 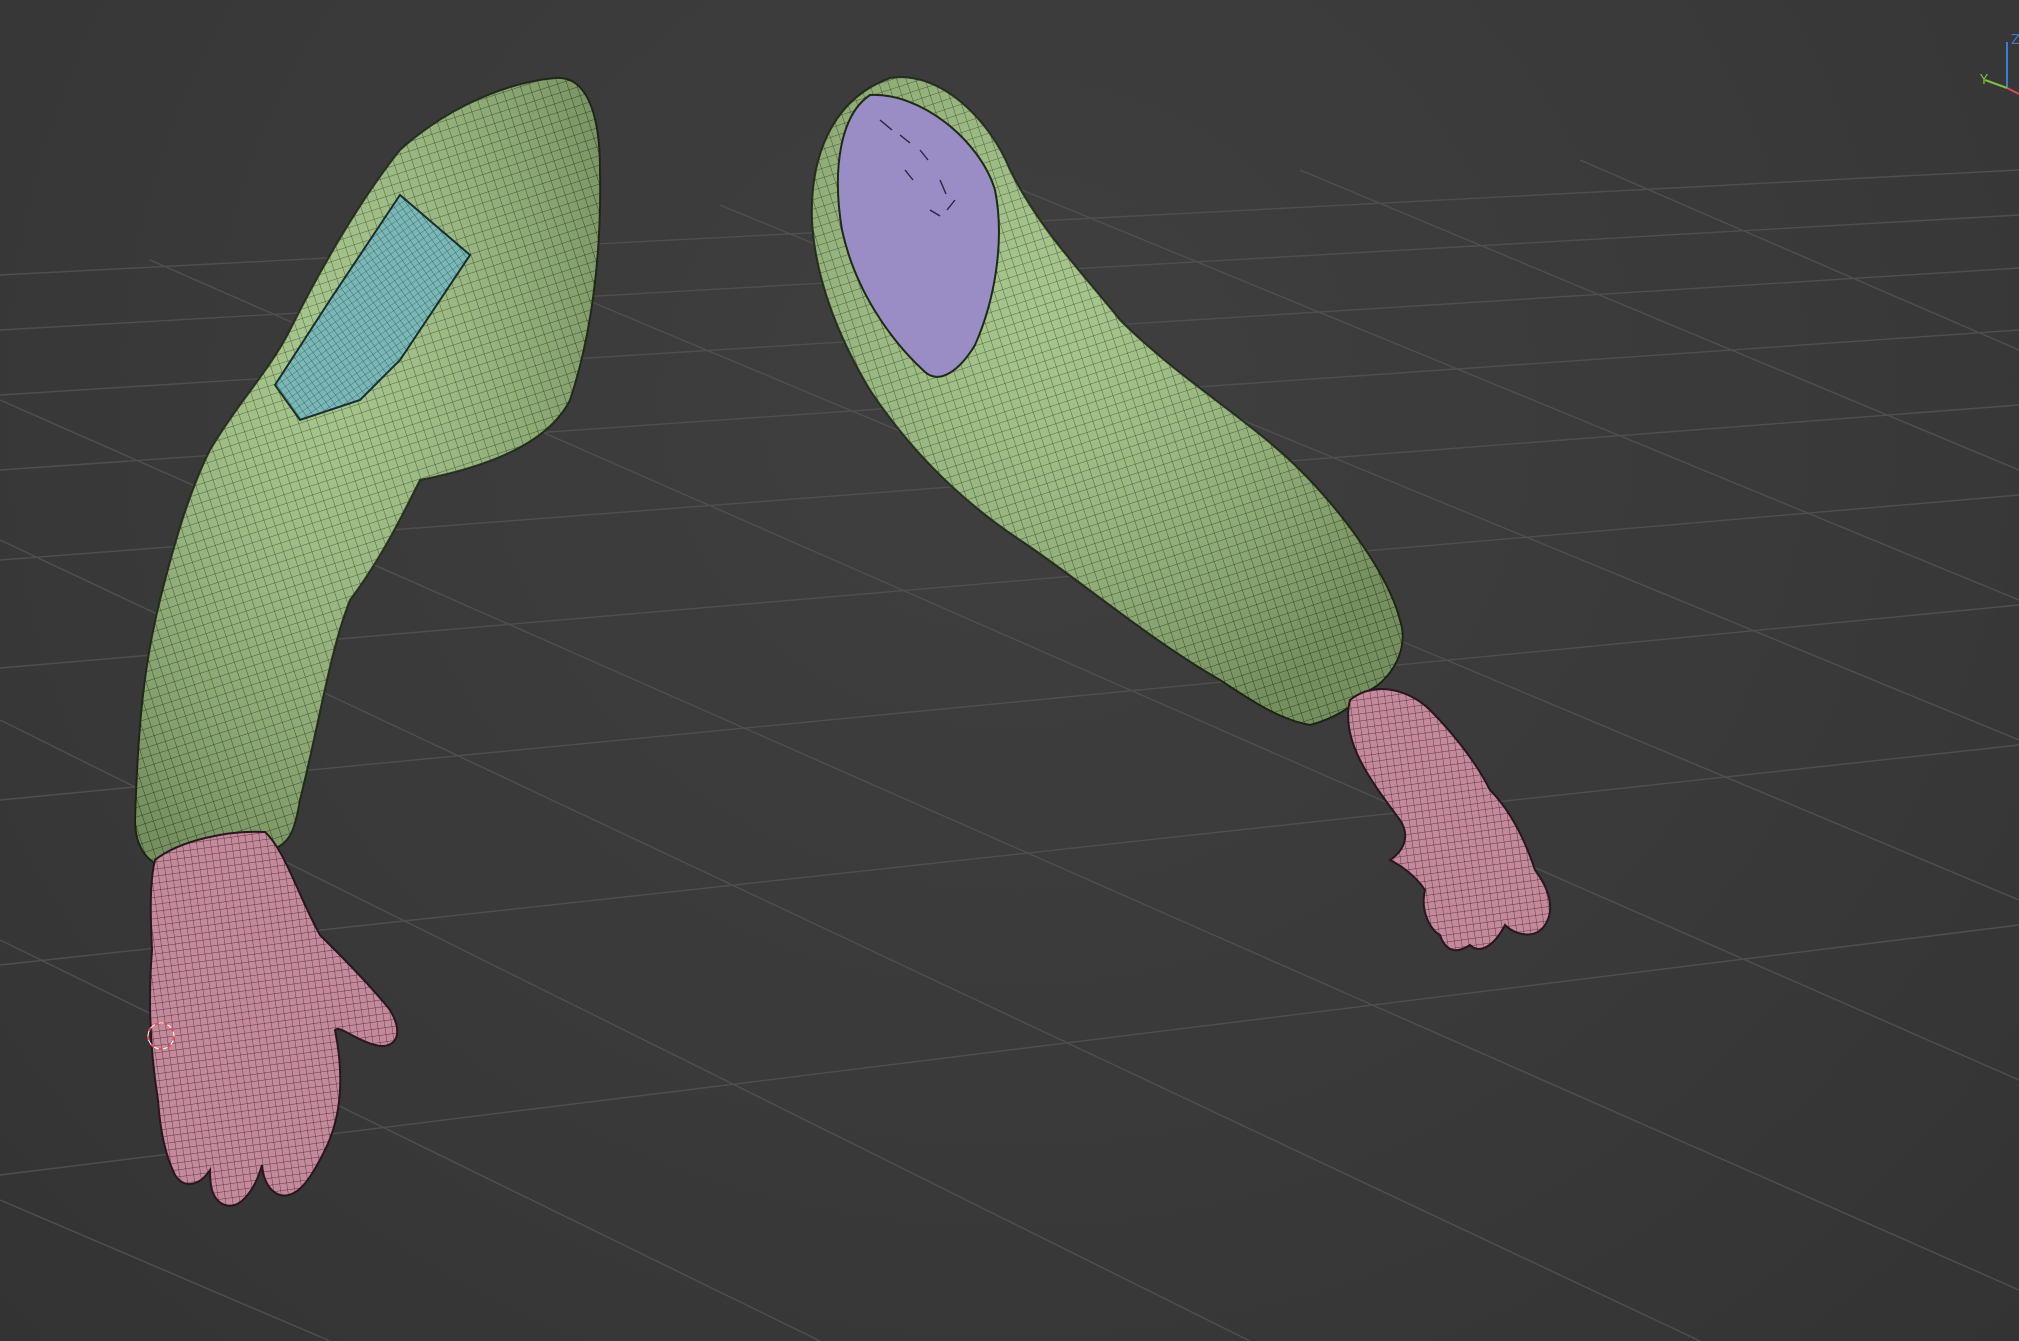 I want to click on y-axis-label: Y, so click(x=1983, y=80).